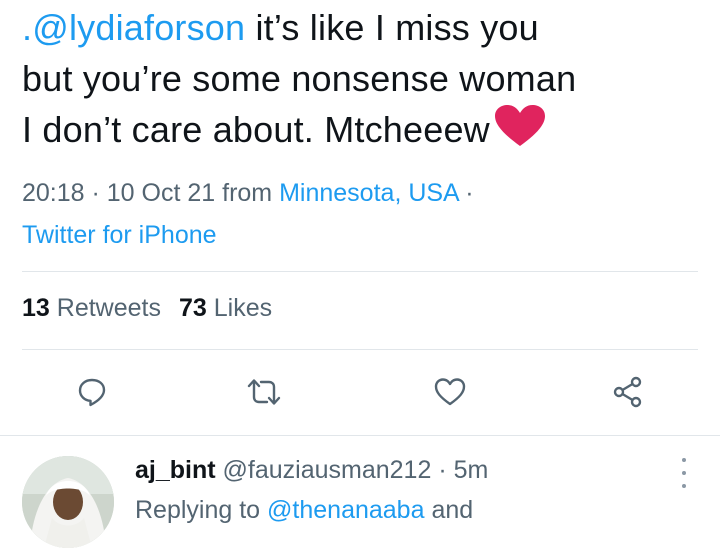 The image size is (720, 548). Describe the element at coordinates (684, 473) in the screenshot. I see `more-options-icon` at that location.